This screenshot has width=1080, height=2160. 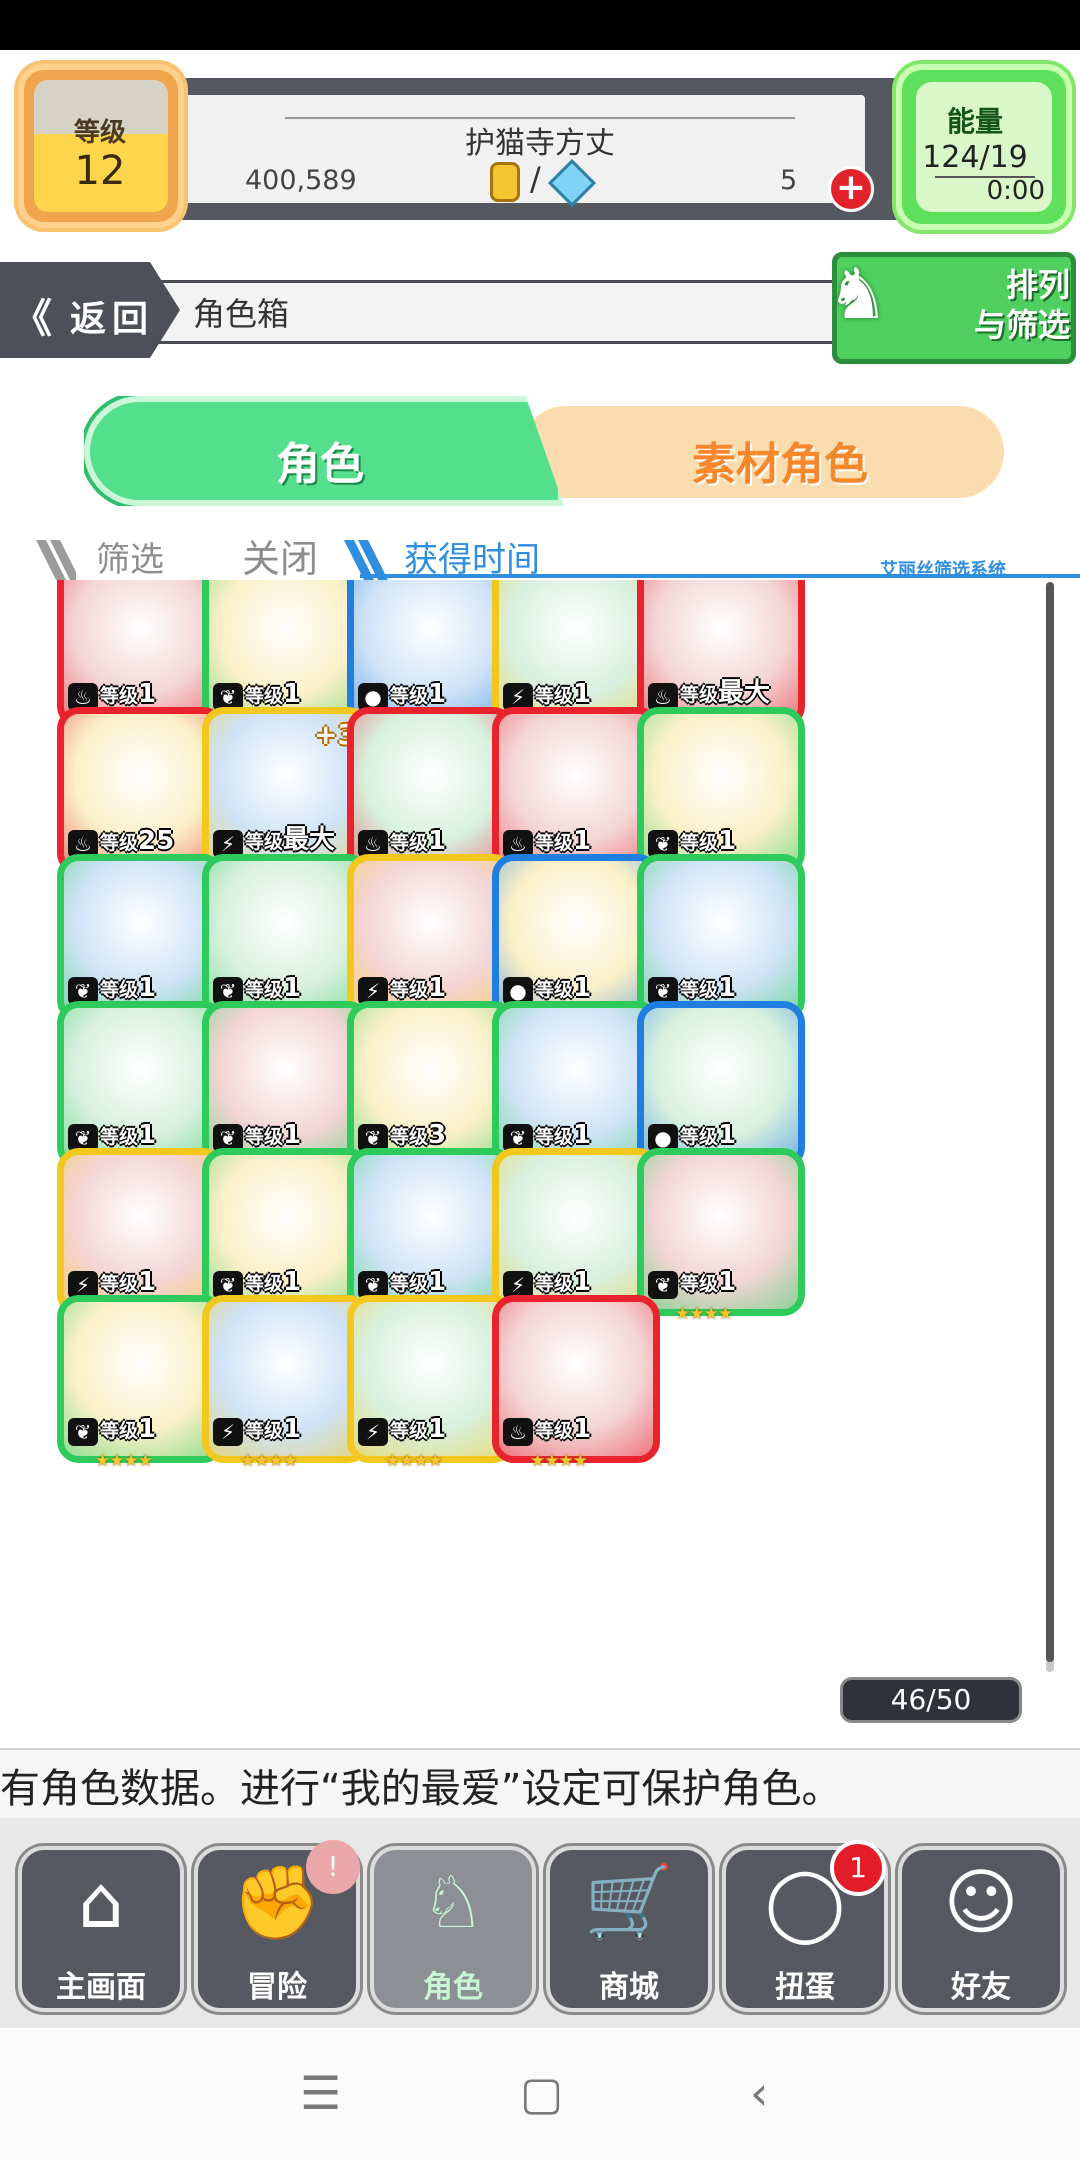 What do you see at coordinates (286, 791) in the screenshot?
I see `character-card: ⚡ 等级最大 +3` at bounding box center [286, 791].